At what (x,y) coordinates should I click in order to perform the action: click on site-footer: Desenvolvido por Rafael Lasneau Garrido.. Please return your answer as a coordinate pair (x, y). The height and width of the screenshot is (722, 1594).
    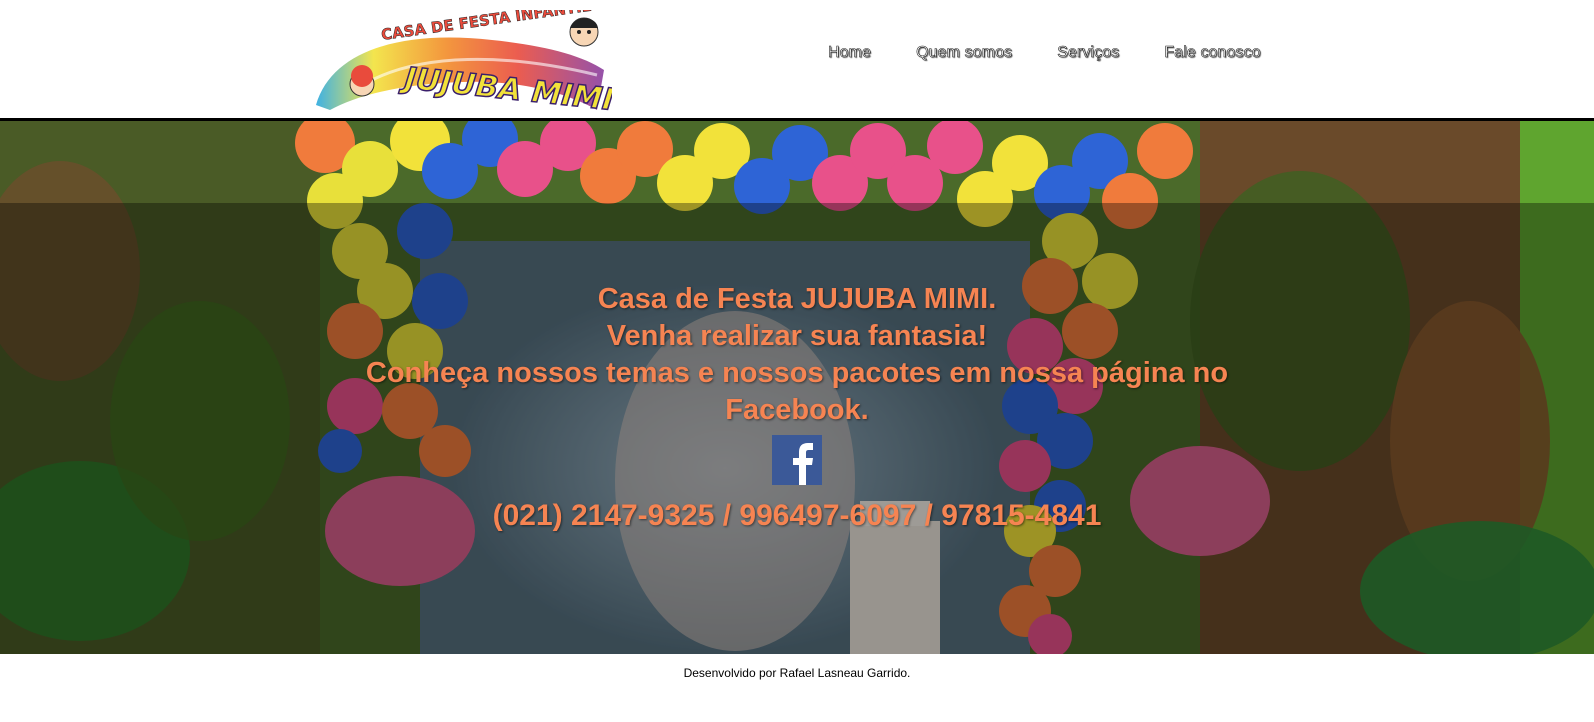
    Looking at the image, I should click on (797, 688).